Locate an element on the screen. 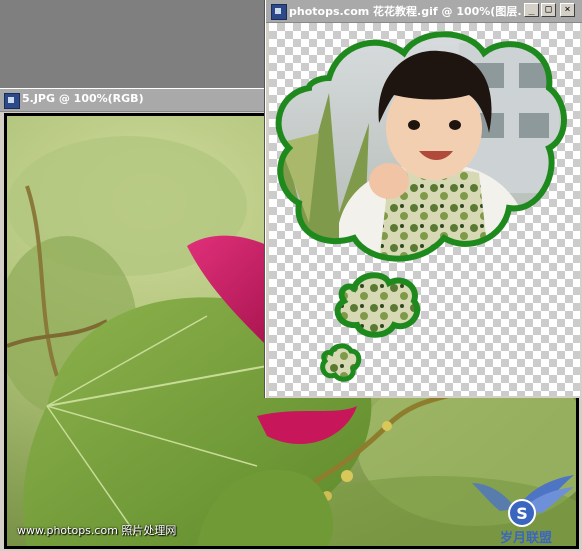  window-title: 5.JPG @ 100%(RGB) is located at coordinates (83, 98).